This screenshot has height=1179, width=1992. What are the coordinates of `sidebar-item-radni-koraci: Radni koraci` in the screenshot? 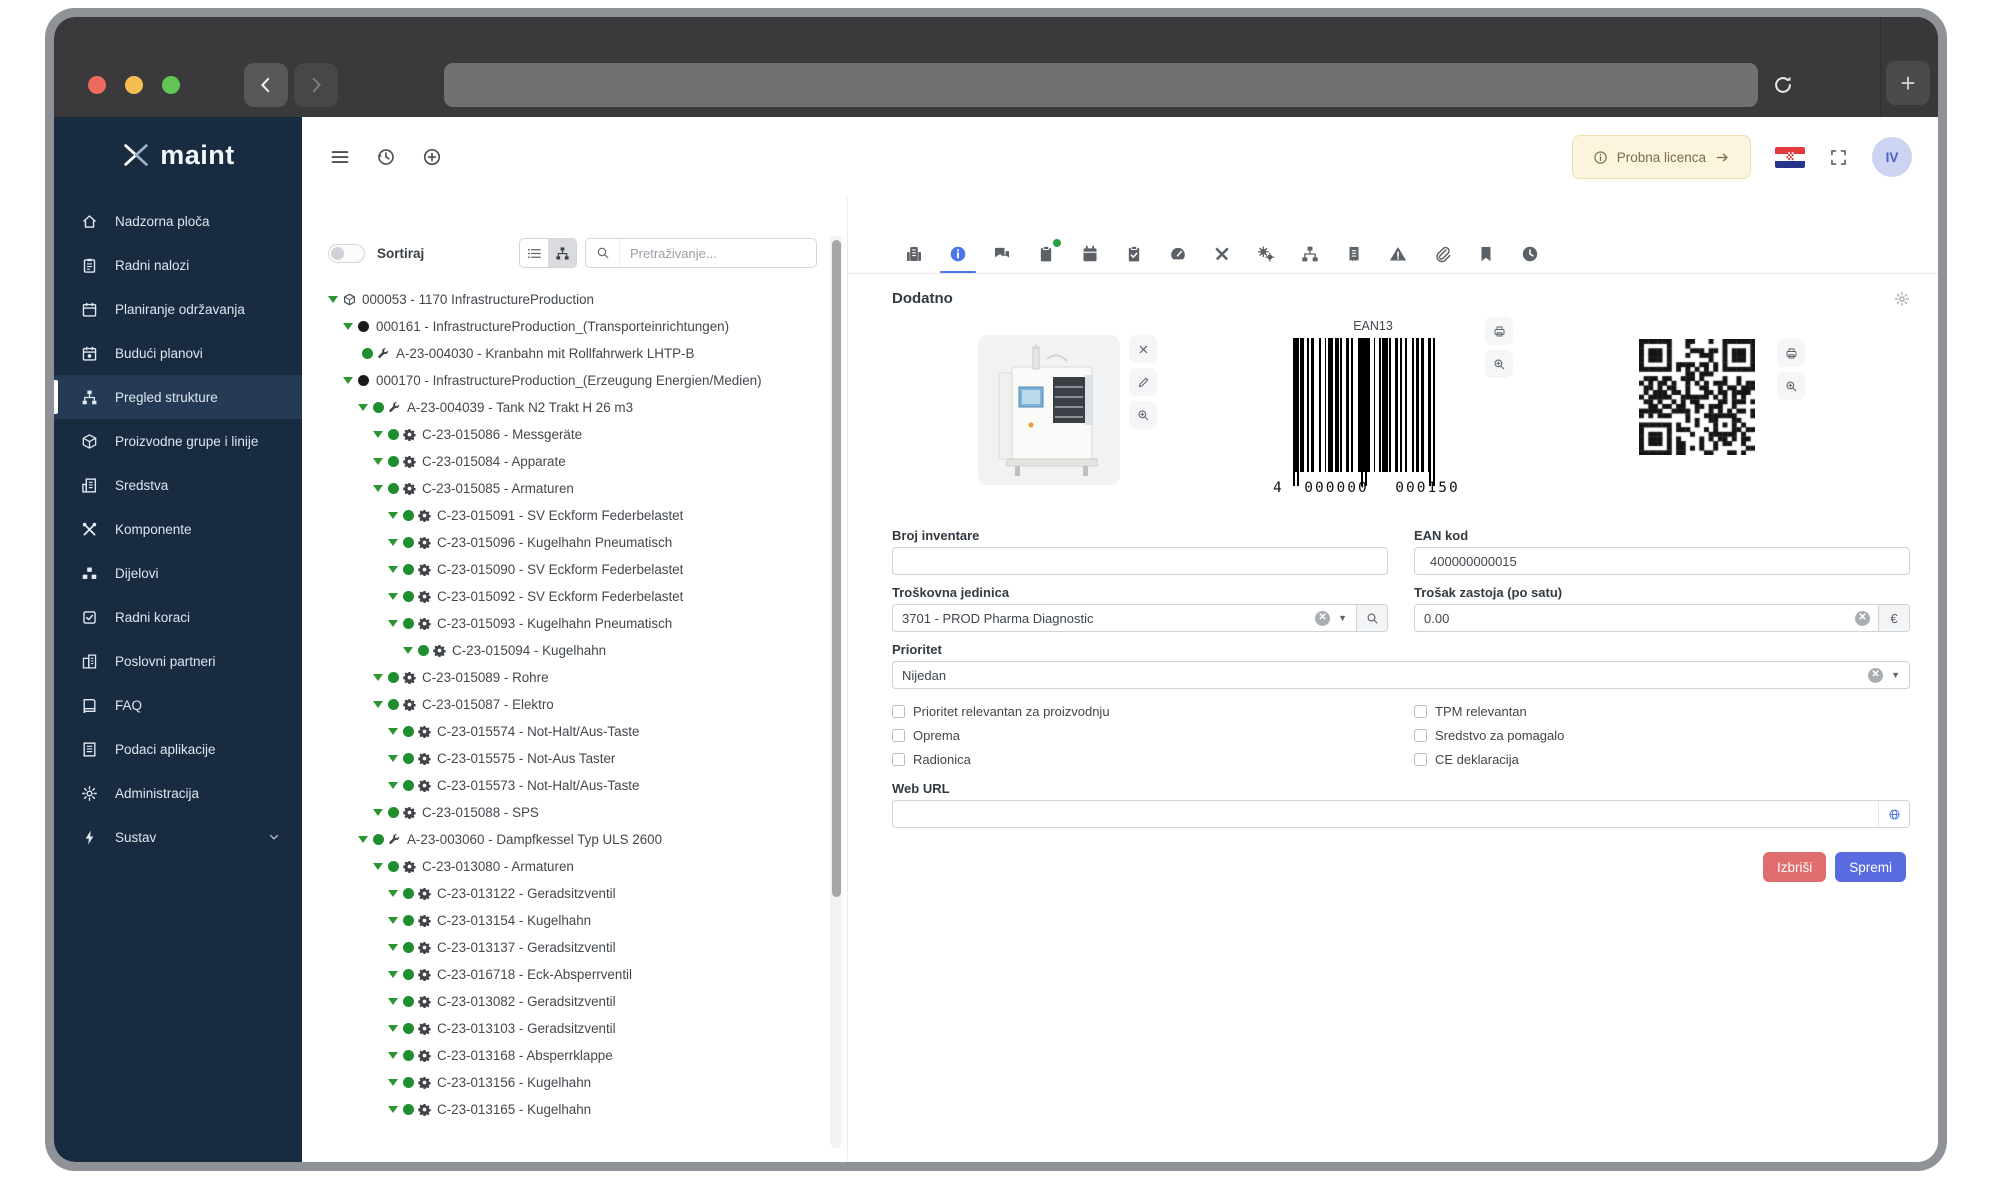 It's located at (178, 617).